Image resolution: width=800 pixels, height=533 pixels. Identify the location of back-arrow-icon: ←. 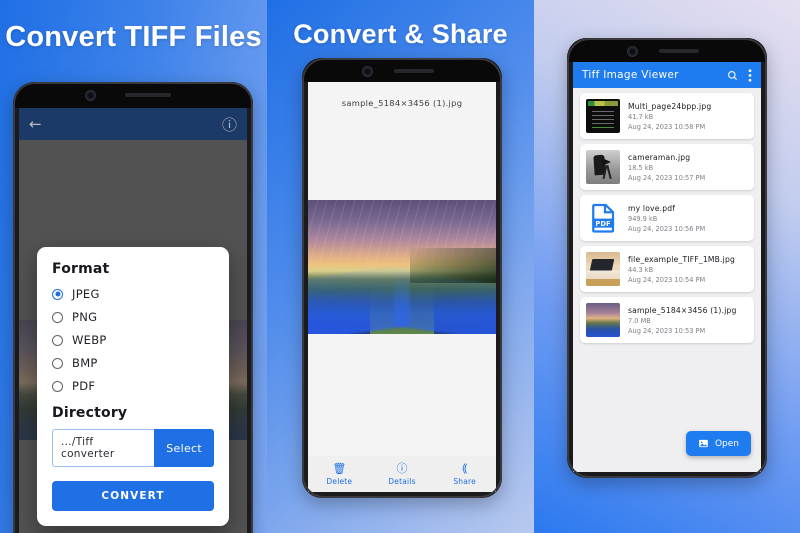
(35, 124).